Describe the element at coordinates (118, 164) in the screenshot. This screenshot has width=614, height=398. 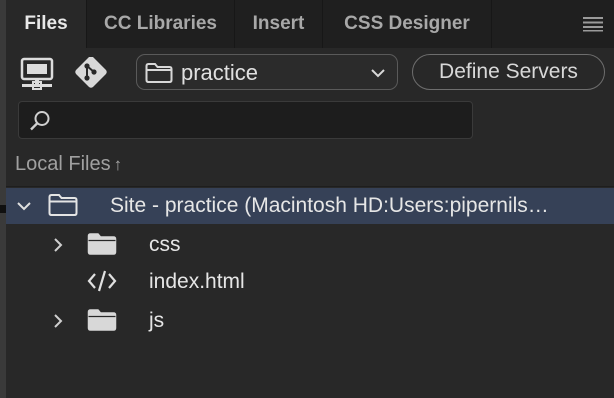
I see `sort-ascending-icon: ↑` at that location.